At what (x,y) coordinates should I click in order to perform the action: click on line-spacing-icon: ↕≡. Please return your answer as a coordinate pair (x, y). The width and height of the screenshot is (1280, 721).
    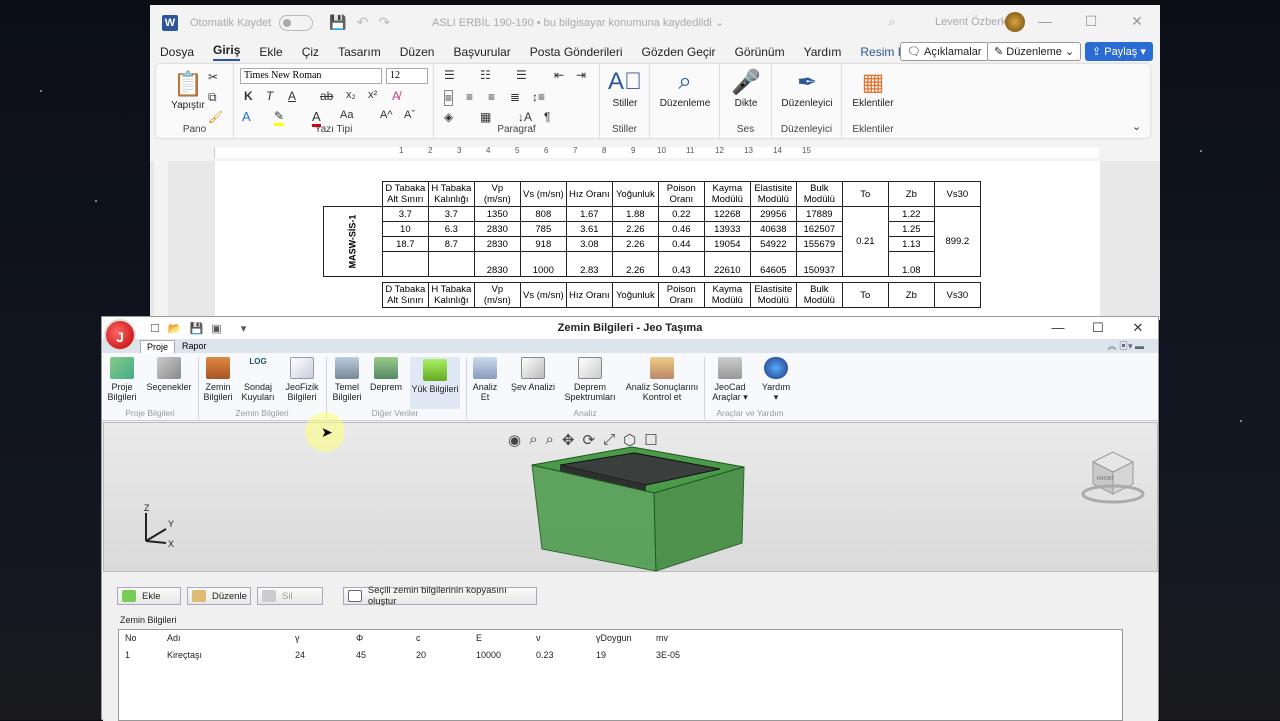
    Looking at the image, I should click on (538, 97).